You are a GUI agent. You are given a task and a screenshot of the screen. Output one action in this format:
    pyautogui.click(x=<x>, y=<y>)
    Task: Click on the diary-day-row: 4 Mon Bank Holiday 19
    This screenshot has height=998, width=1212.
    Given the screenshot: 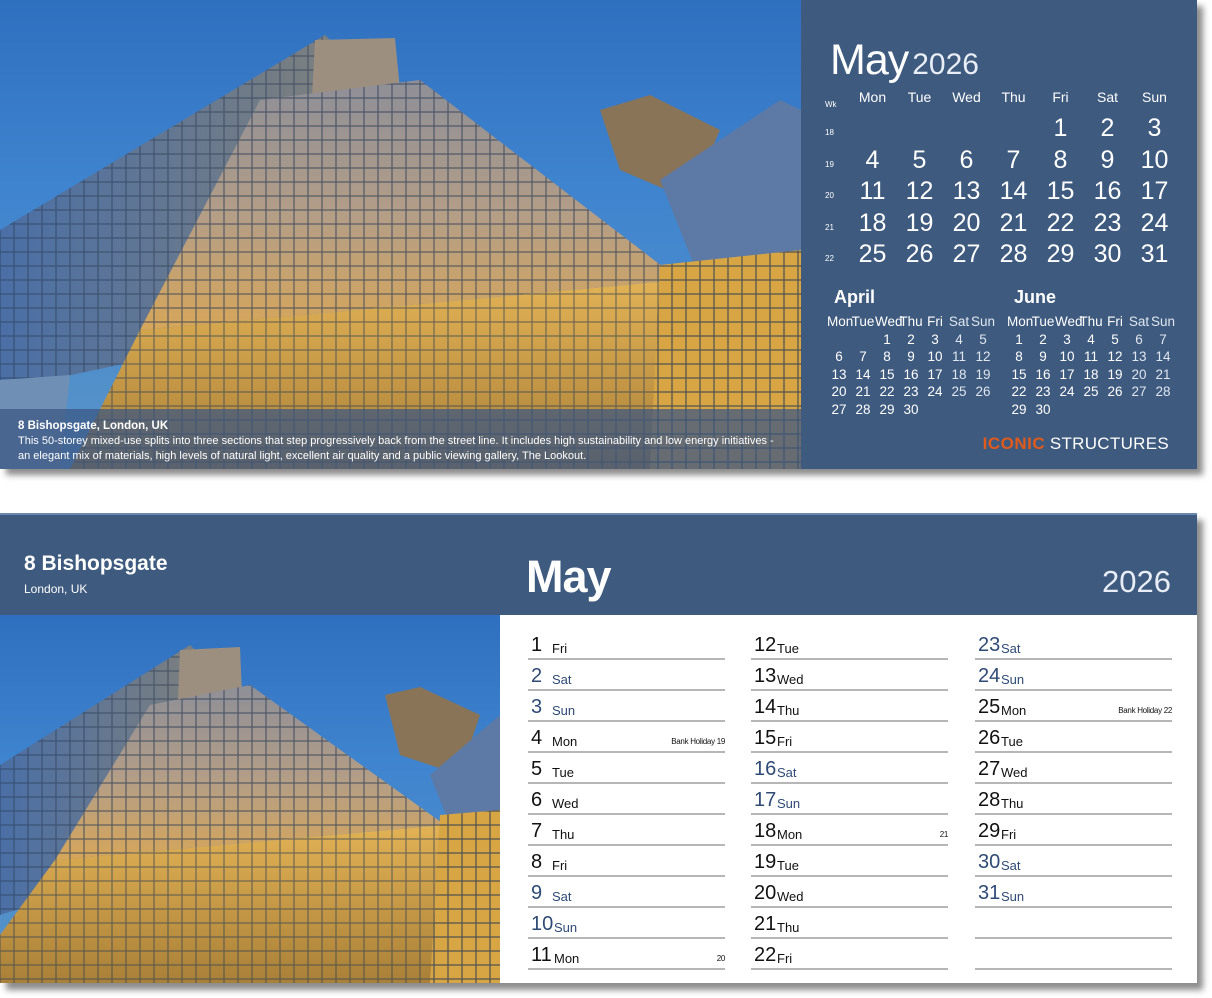 What is the action you would take?
    pyautogui.click(x=626, y=737)
    